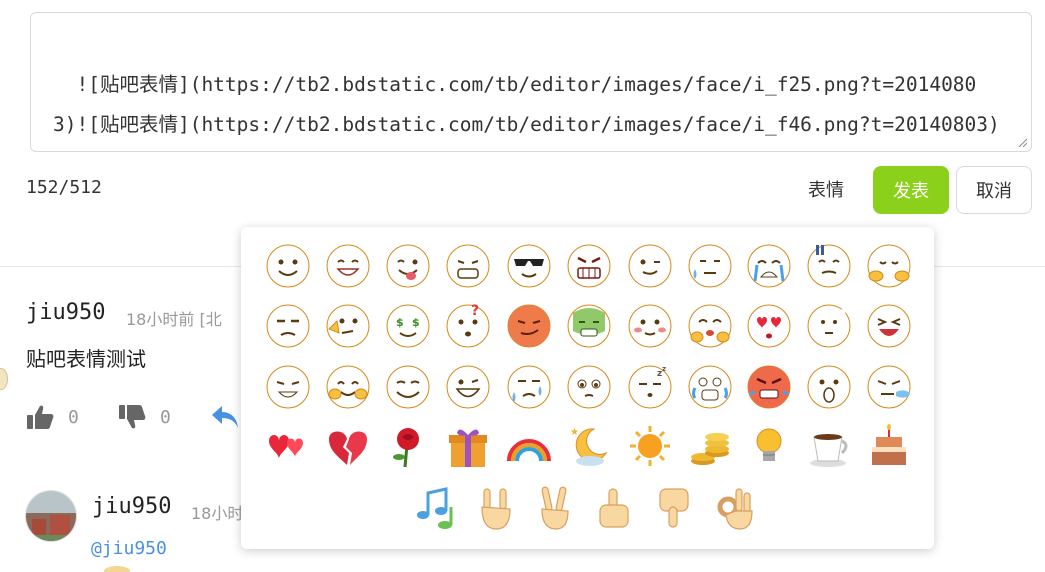 This screenshot has width=1045, height=572. What do you see at coordinates (829, 326) in the screenshot?
I see `emoji-shy-icon` at bounding box center [829, 326].